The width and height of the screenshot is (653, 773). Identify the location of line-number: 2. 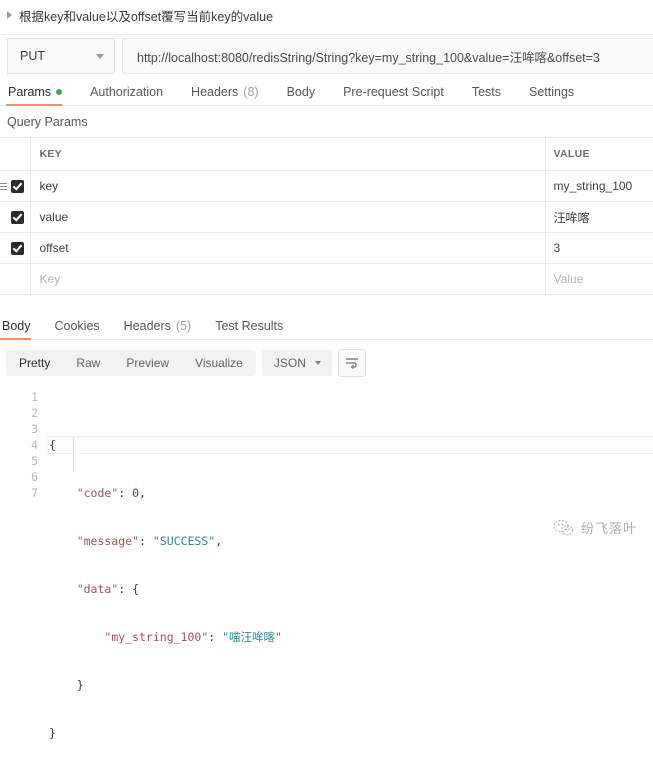
(34, 413).